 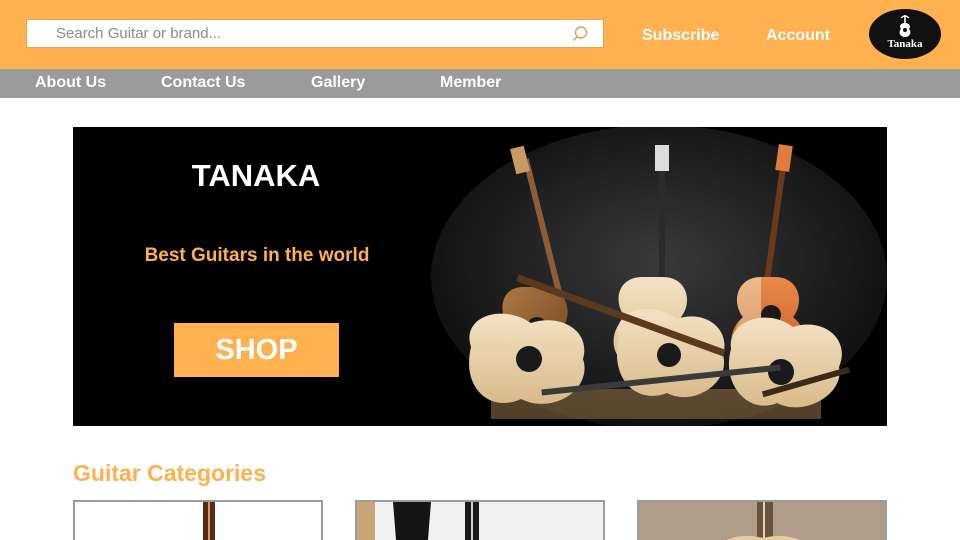 I want to click on search-input, so click(x=297, y=33).